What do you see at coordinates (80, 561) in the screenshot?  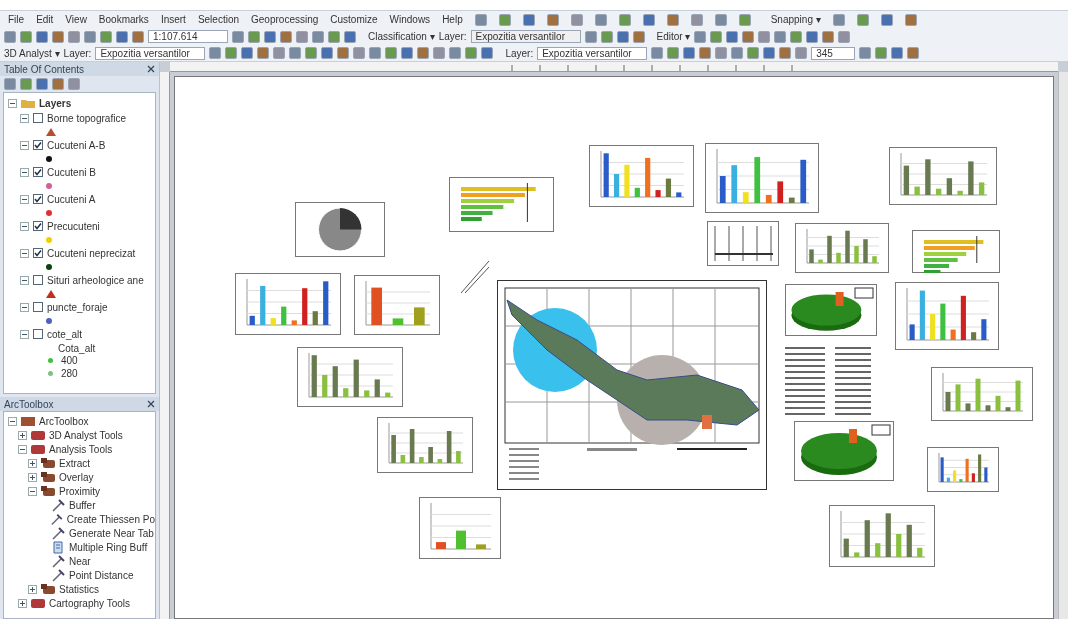 I see `tool-item: Near` at bounding box center [80, 561].